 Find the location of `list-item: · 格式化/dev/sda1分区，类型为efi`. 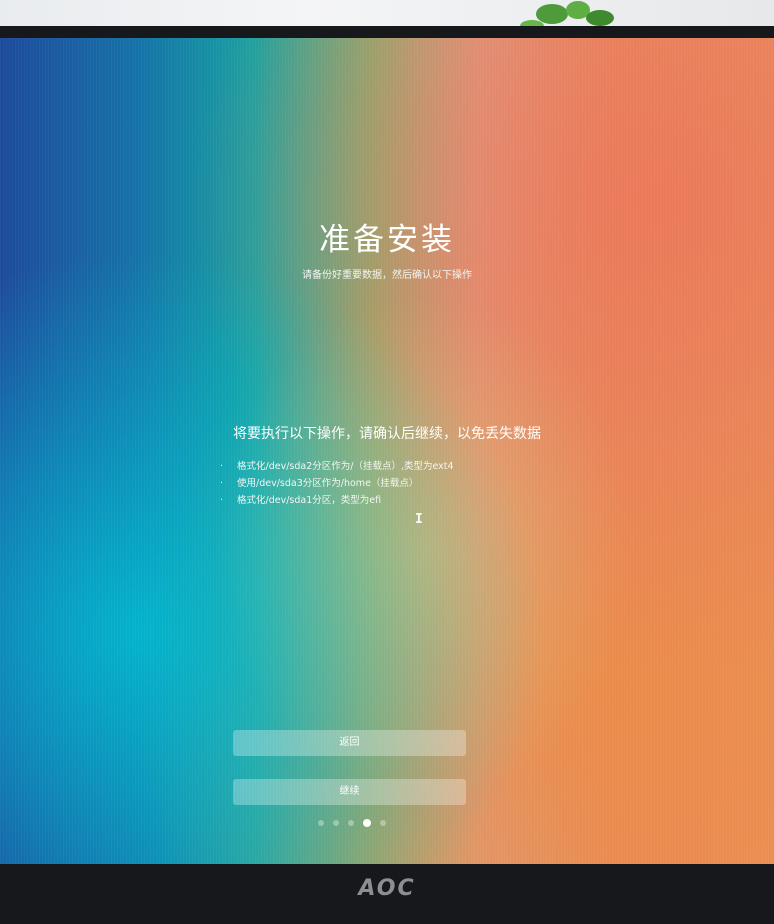

list-item: · 格式化/dev/sda1分区，类型为efi is located at coordinates (337, 500).